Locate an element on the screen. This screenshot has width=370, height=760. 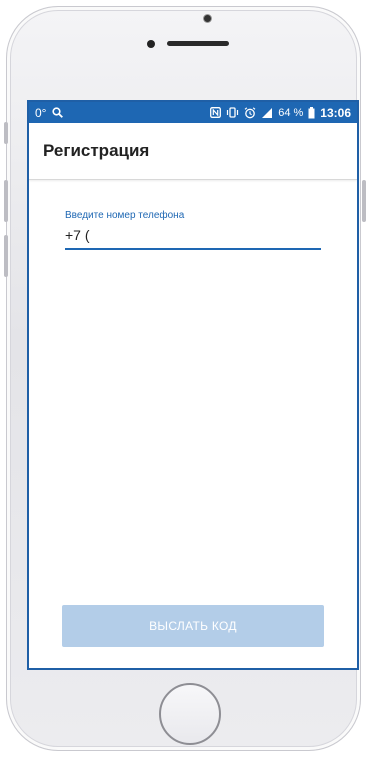
phone-form: Введите номер телефона is located at coordinates (193, 230).